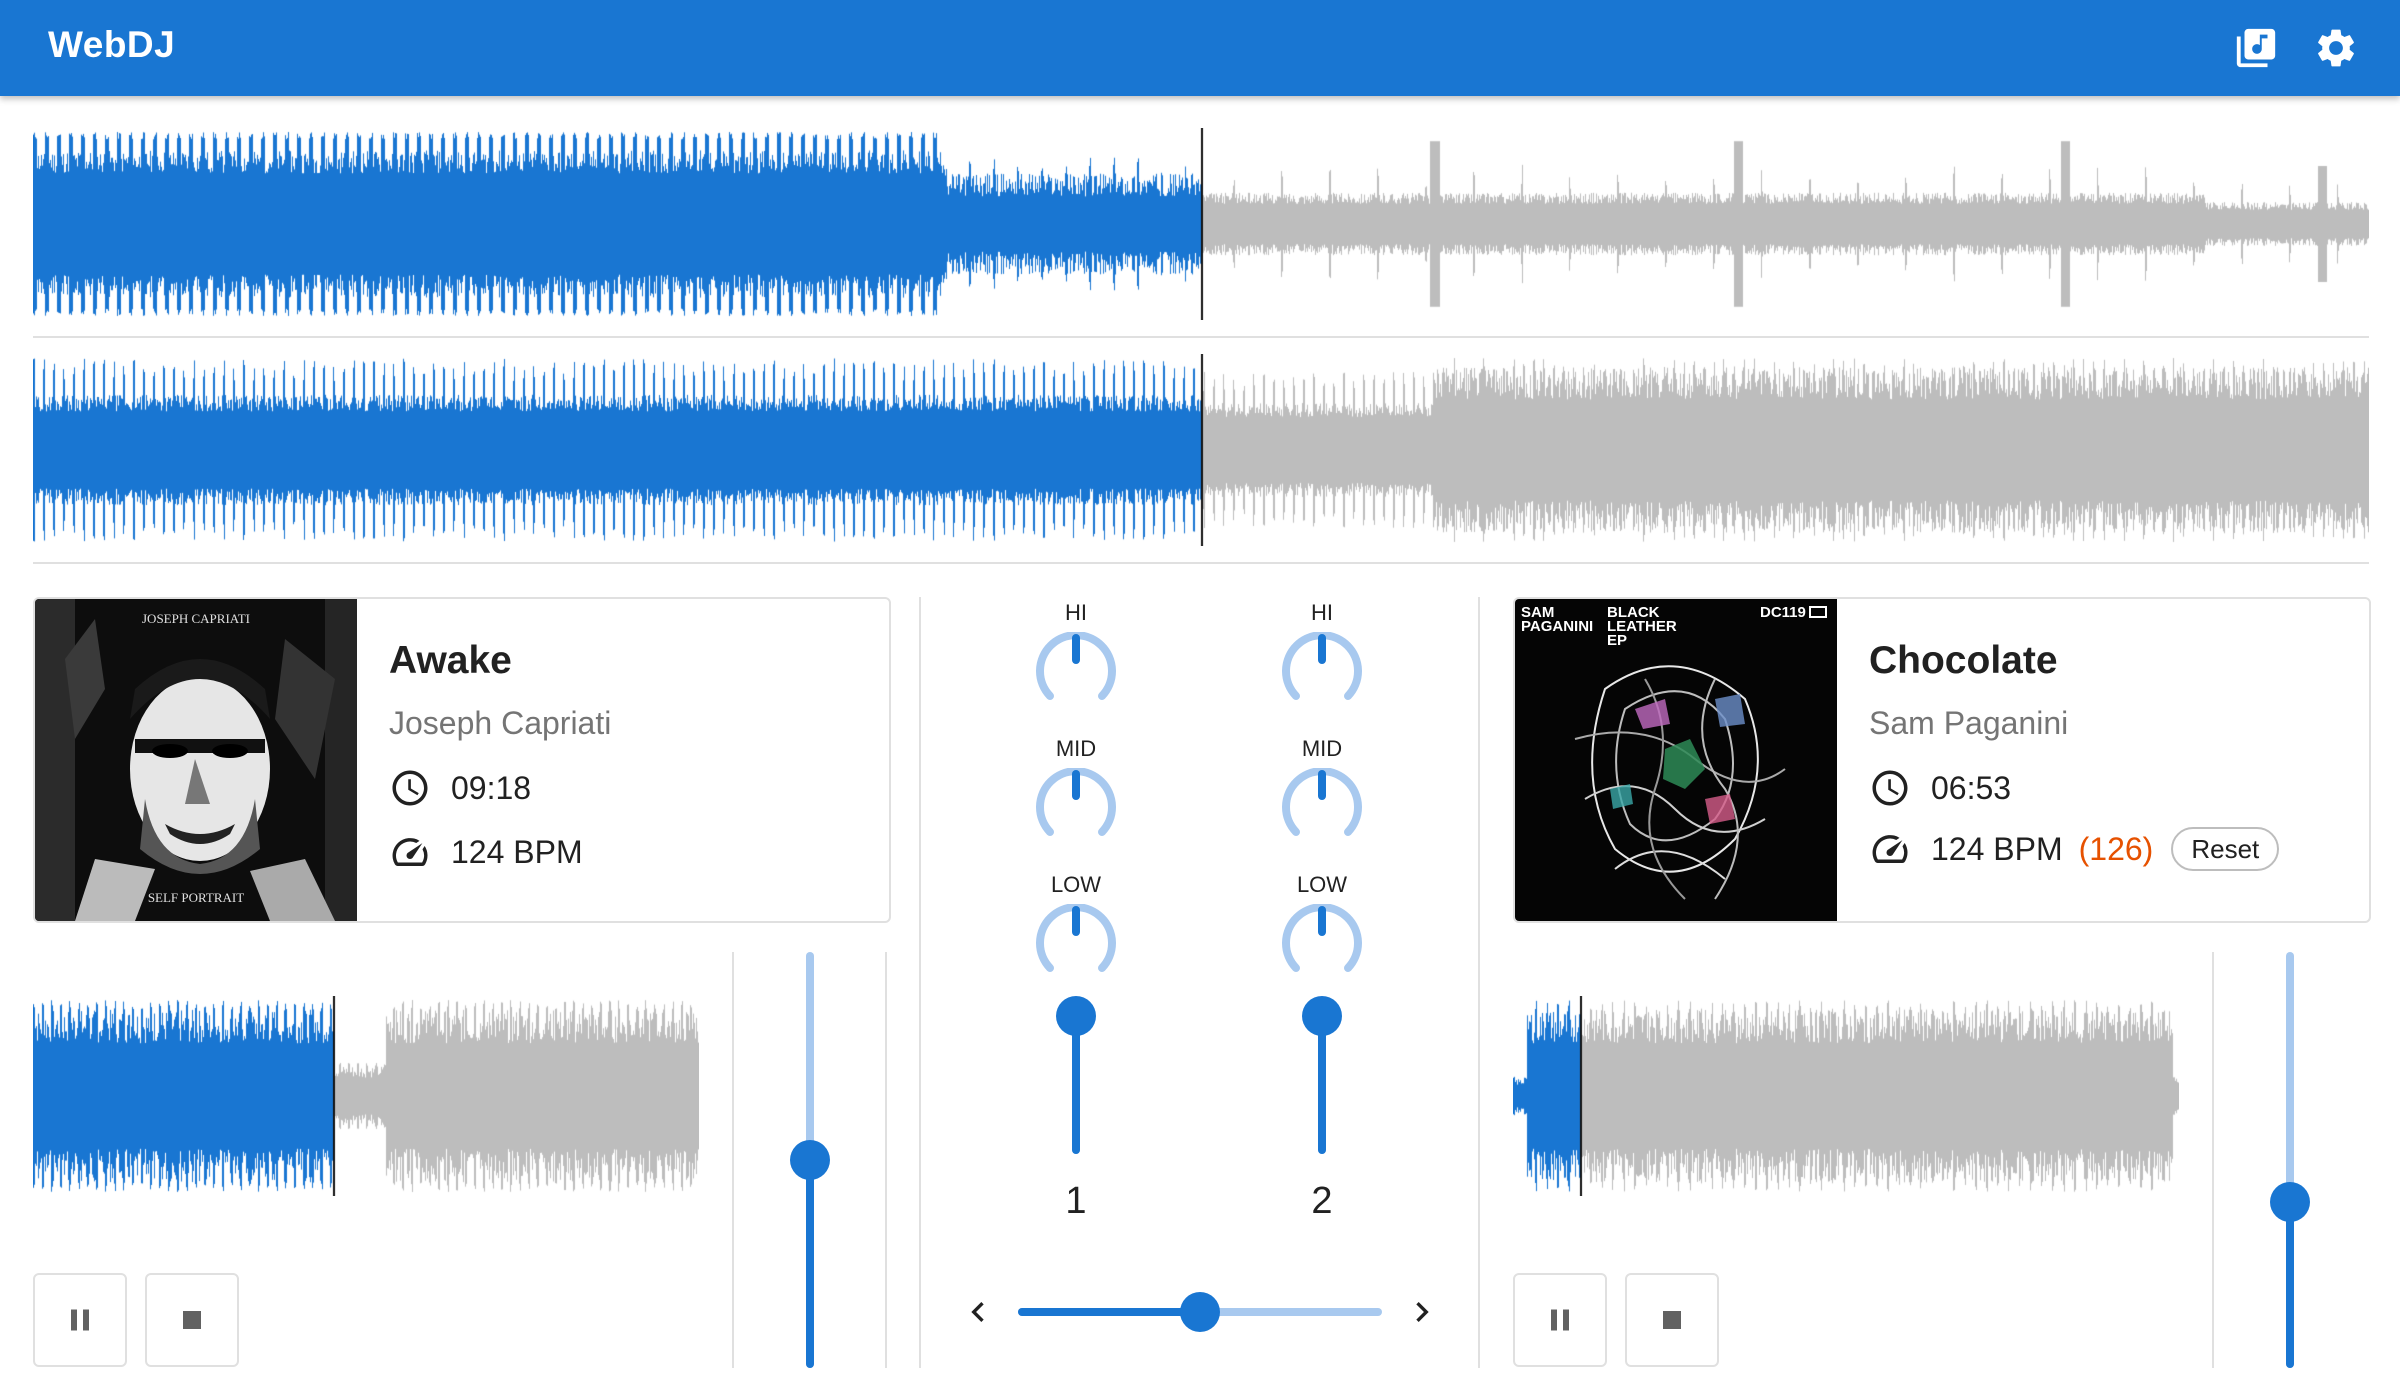  I want to click on deck2-duration-row: 06:53, so click(1940, 788).